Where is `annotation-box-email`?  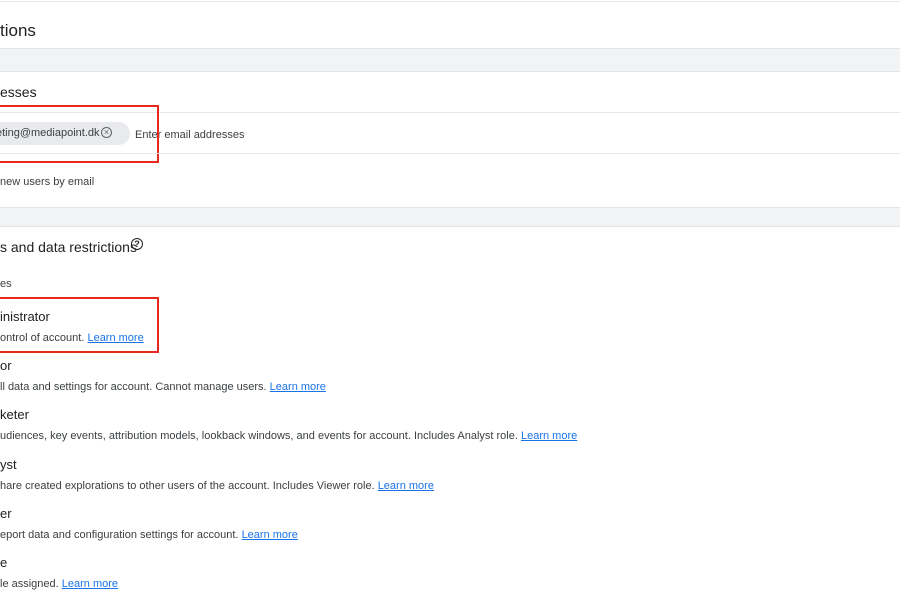 annotation-box-email is located at coordinates (79, 134).